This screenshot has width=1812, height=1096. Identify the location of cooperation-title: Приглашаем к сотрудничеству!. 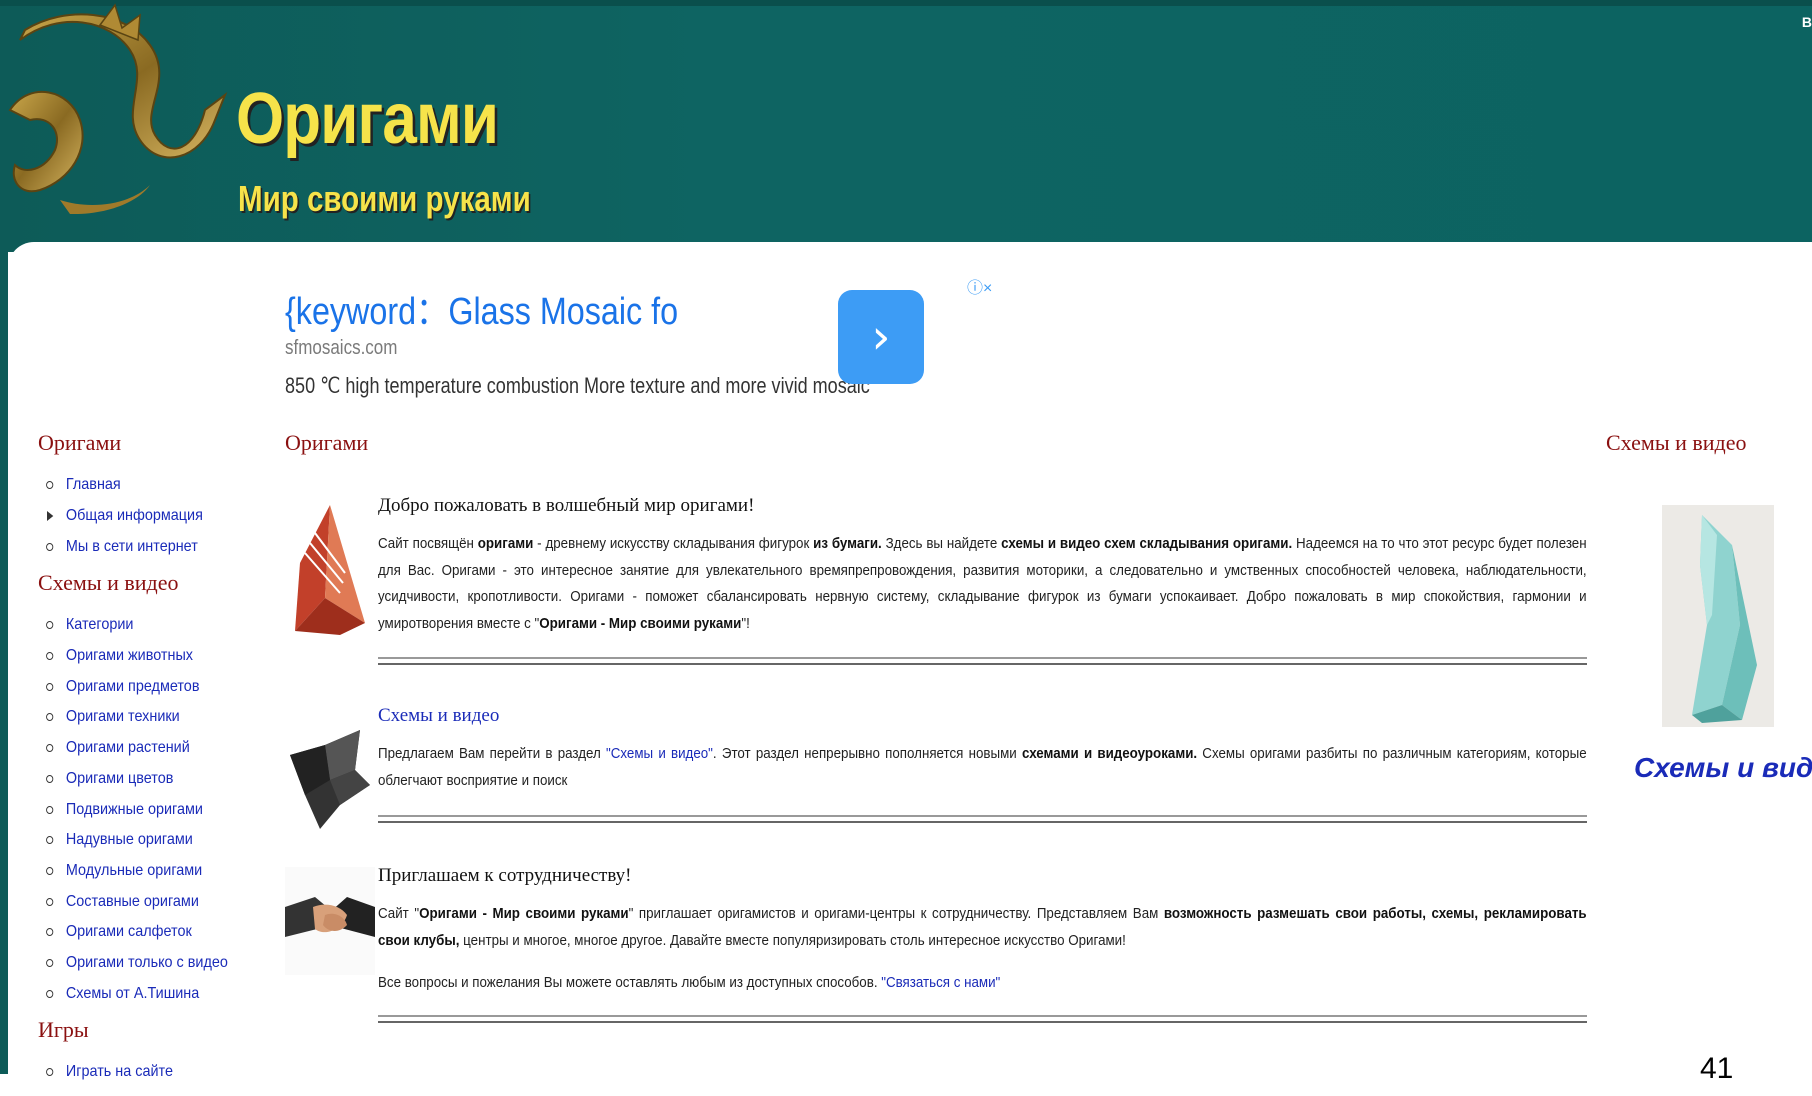
(505, 875).